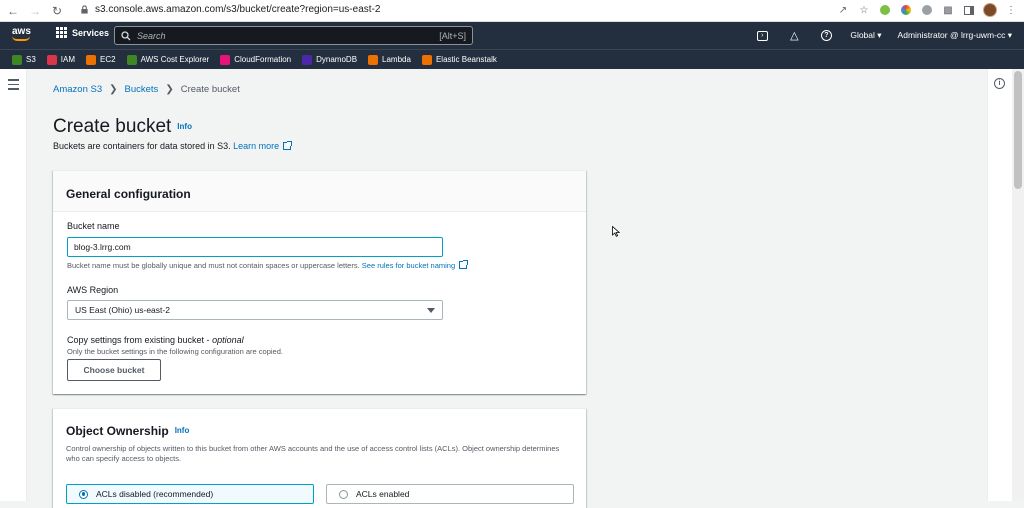  Describe the element at coordinates (83, 494) in the screenshot. I see `radio-selected-icon` at that location.